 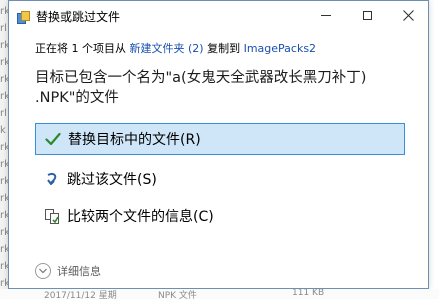 What do you see at coordinates (82, 48) in the screenshot?
I see `path-prefix: 正在将 1 个项目从` at bounding box center [82, 48].